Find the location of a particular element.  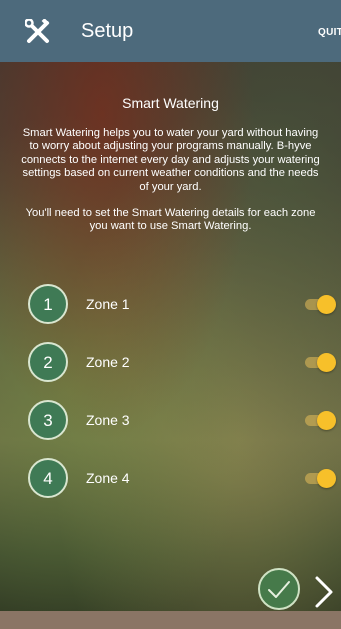

quit-button: QUIT is located at coordinates (329, 32).